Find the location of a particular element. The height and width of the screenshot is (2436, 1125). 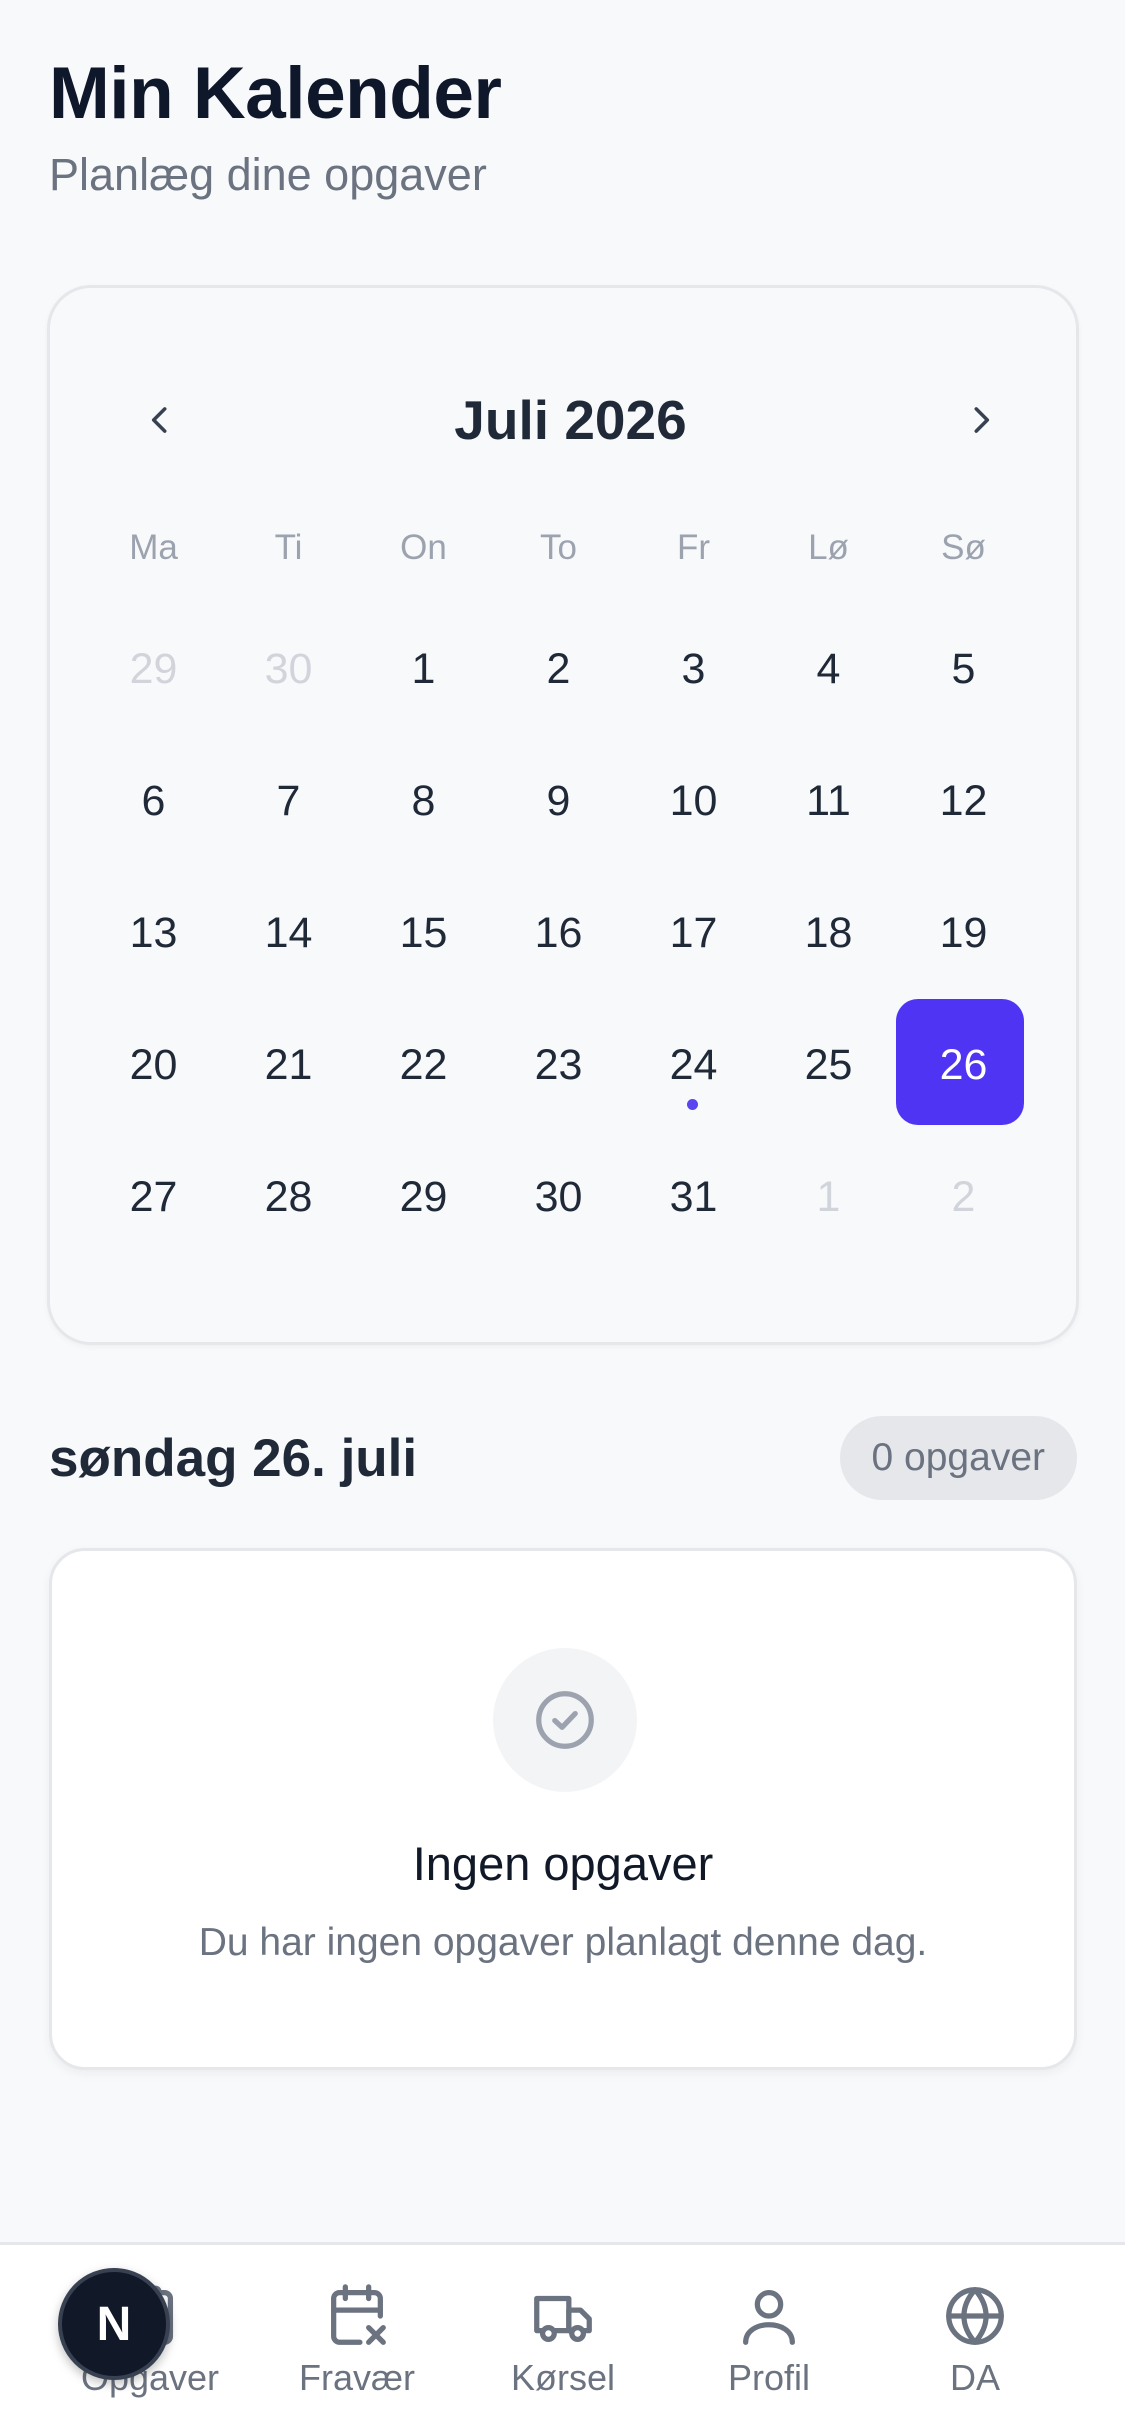

nav-item-korsel: Kørsel is located at coordinates (563, 2340).